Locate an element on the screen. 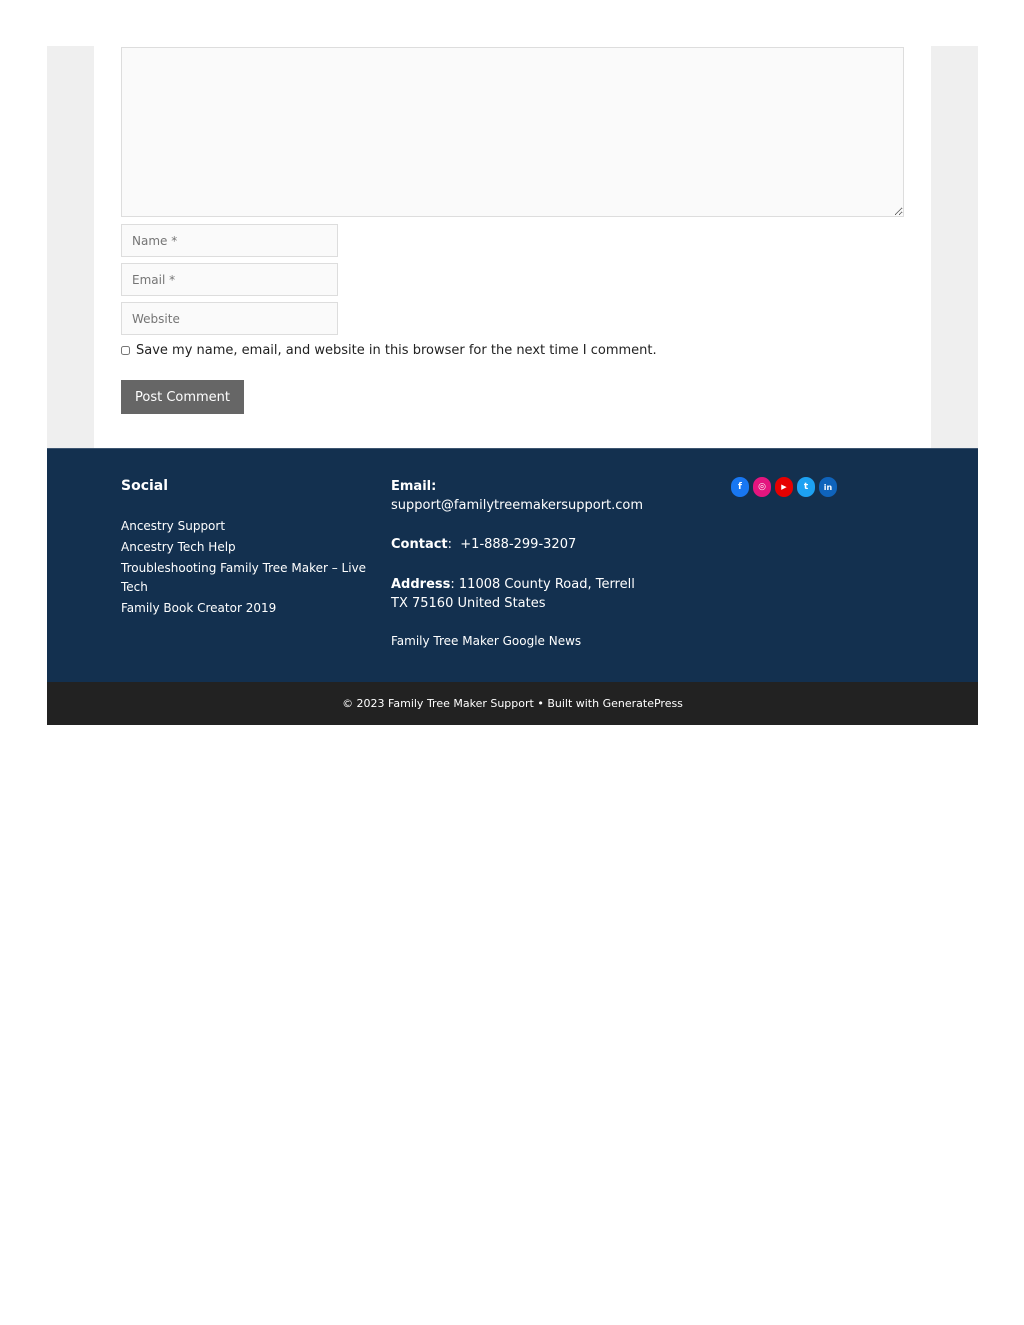  comment-textarea is located at coordinates (512, 132).